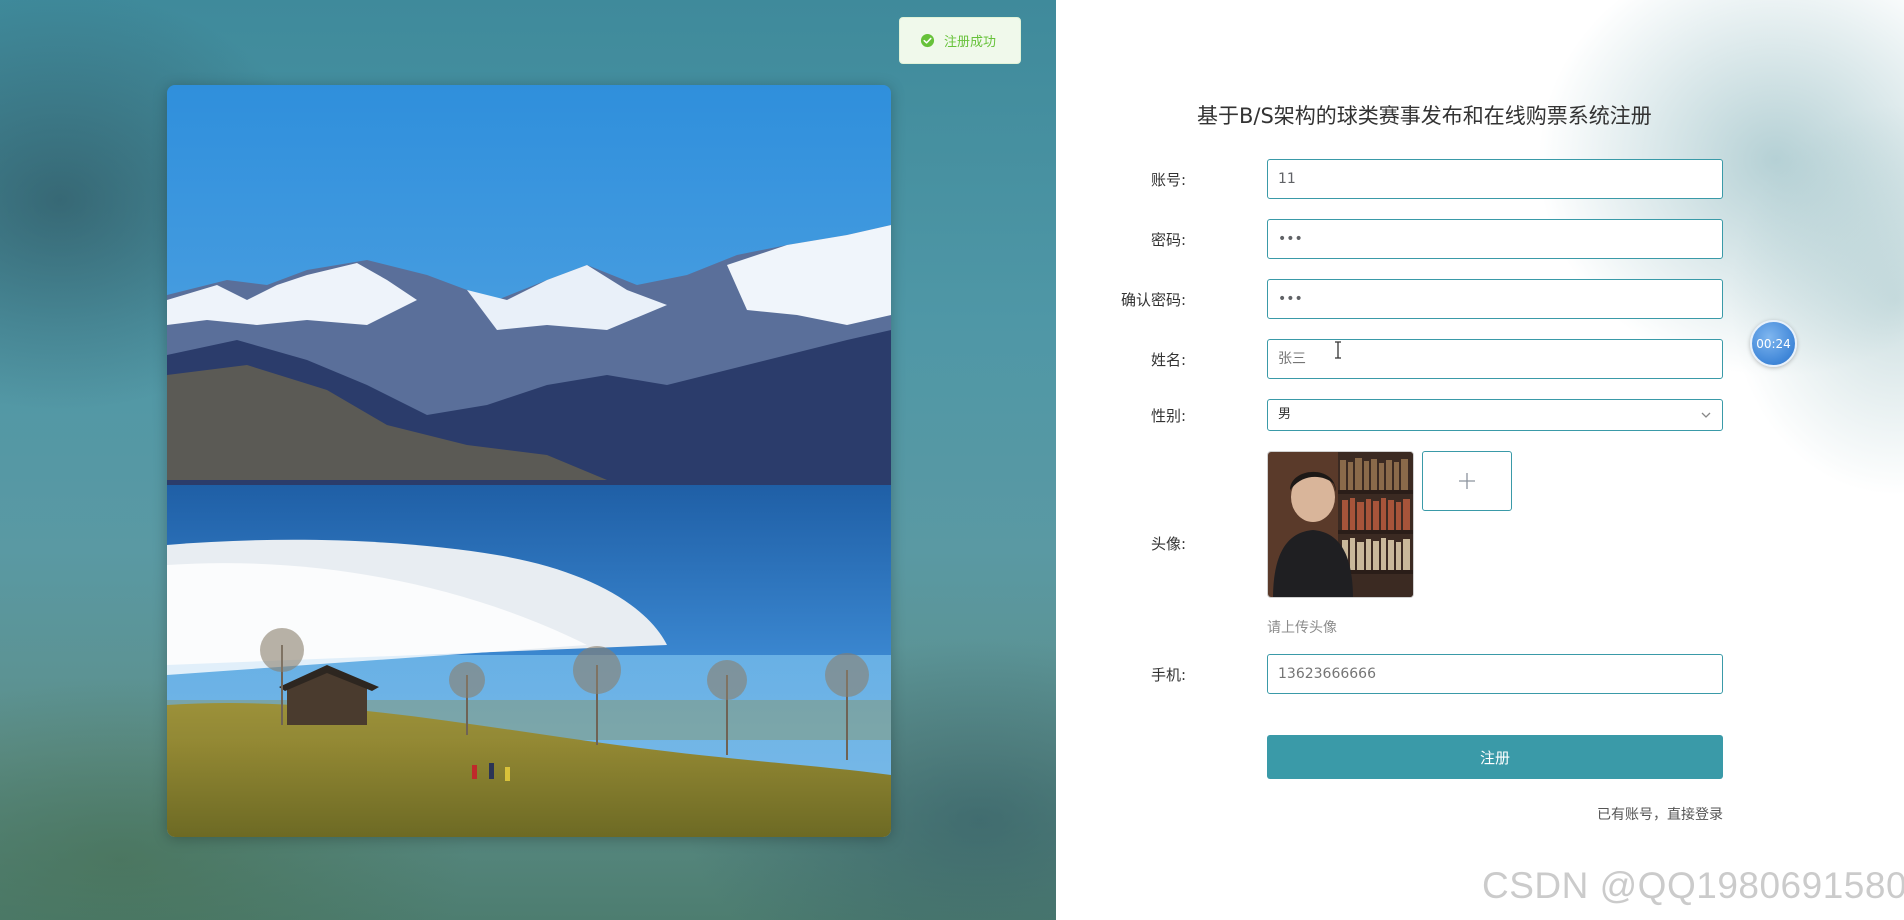 The width and height of the screenshot is (1904, 920). What do you see at coordinates (1773, 343) in the screenshot?
I see `timer-badge: 00:24` at bounding box center [1773, 343].